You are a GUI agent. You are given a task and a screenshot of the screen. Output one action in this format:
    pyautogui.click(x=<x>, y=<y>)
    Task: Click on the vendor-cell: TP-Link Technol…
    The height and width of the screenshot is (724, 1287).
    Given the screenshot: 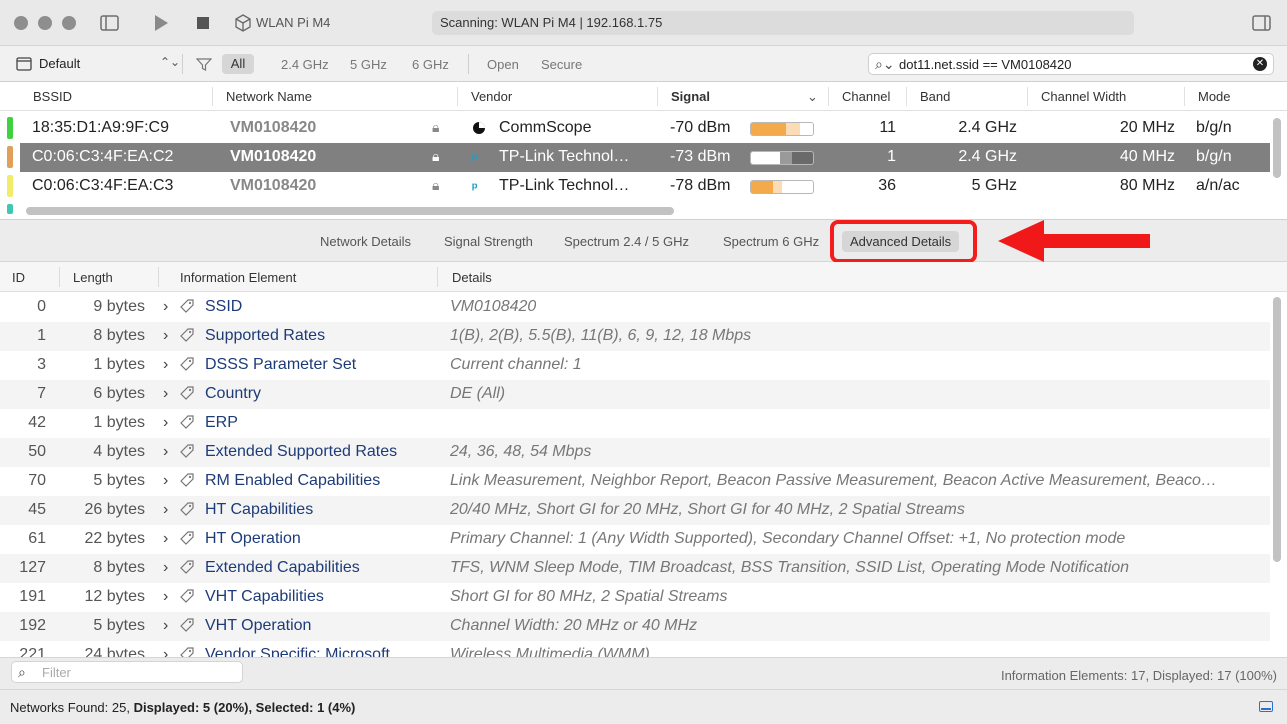 What is the action you would take?
    pyautogui.click(x=564, y=185)
    